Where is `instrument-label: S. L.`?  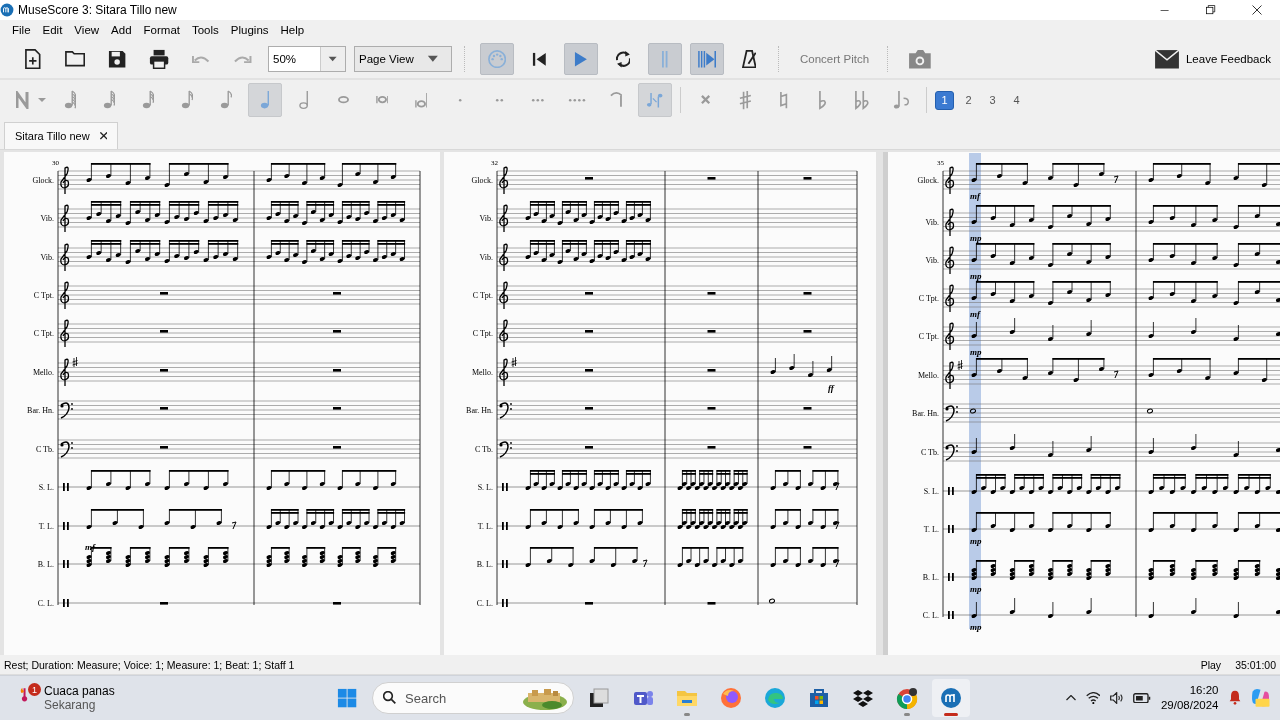 instrument-label: S. L. is located at coordinates (931, 491).